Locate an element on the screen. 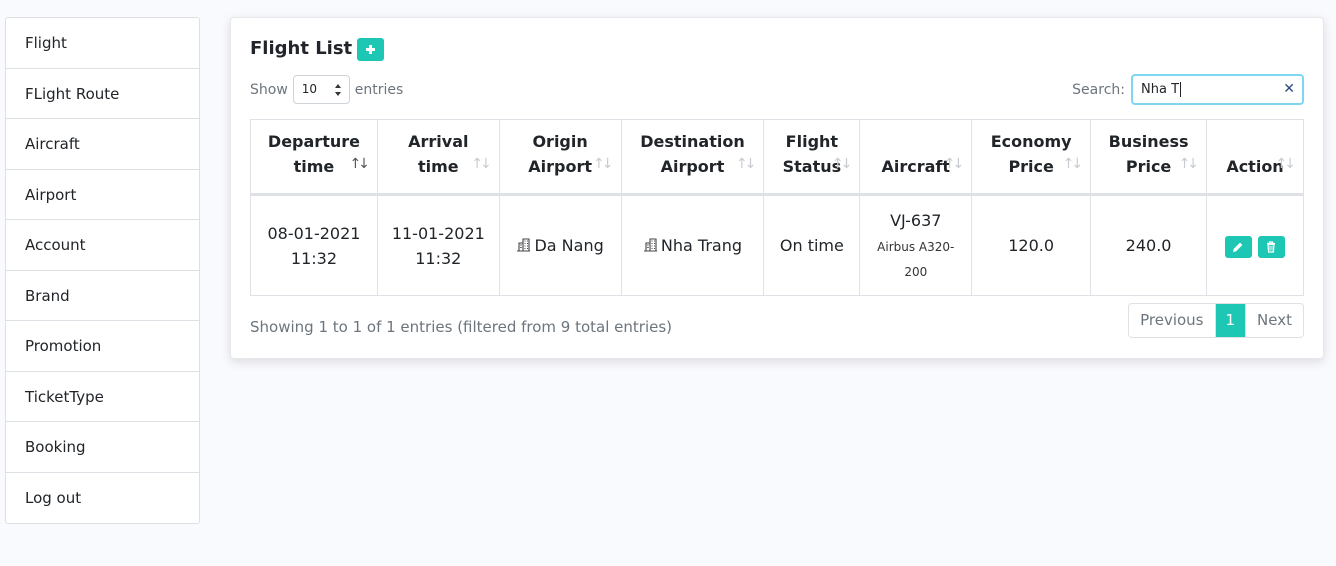 The image size is (1336, 566). cell-arrival-time: 11-01-2021 11:32 is located at coordinates (438, 245).